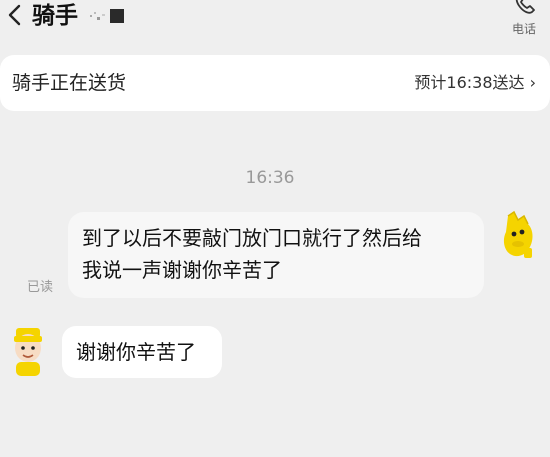  I want to click on delivery-status-text: 骑手正在送货, so click(69, 83).